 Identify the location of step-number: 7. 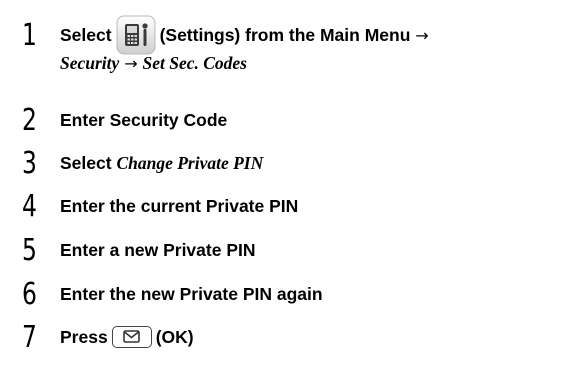
(29, 337).